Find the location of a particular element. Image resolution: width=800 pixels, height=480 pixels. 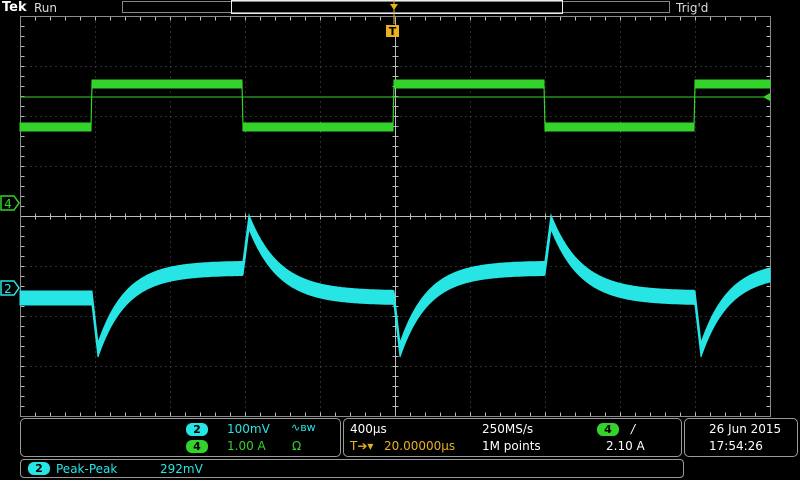

ch2-scale: 100mV is located at coordinates (248, 429).